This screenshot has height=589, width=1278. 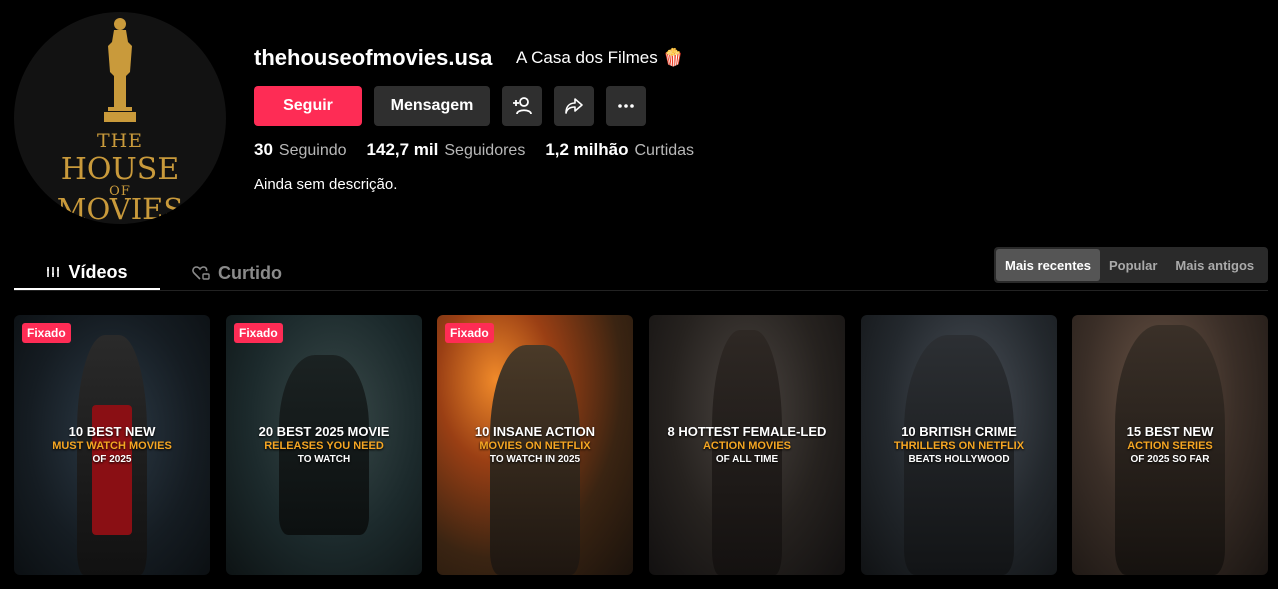 I want to click on caption-line-2: MOVIES ON NETFLIX, so click(x=535, y=446).